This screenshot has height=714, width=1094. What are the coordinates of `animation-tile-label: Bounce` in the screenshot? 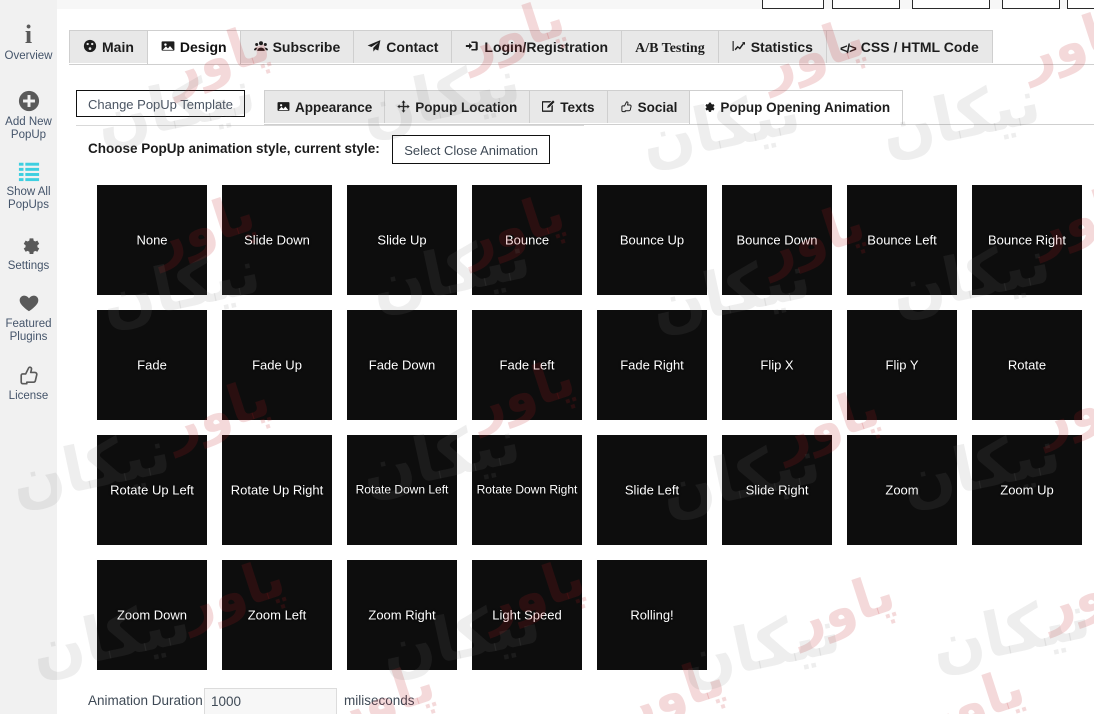 It's located at (527, 240).